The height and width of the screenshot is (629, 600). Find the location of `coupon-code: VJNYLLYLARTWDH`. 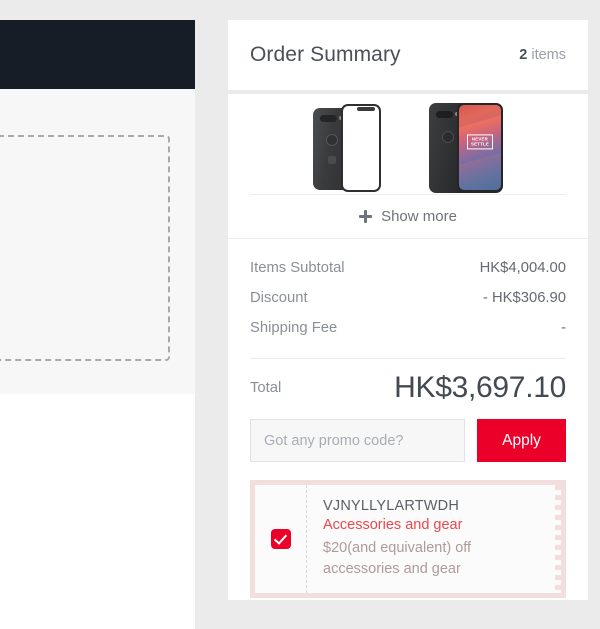

coupon-code: VJNYLLYLARTWDH is located at coordinates (391, 506).